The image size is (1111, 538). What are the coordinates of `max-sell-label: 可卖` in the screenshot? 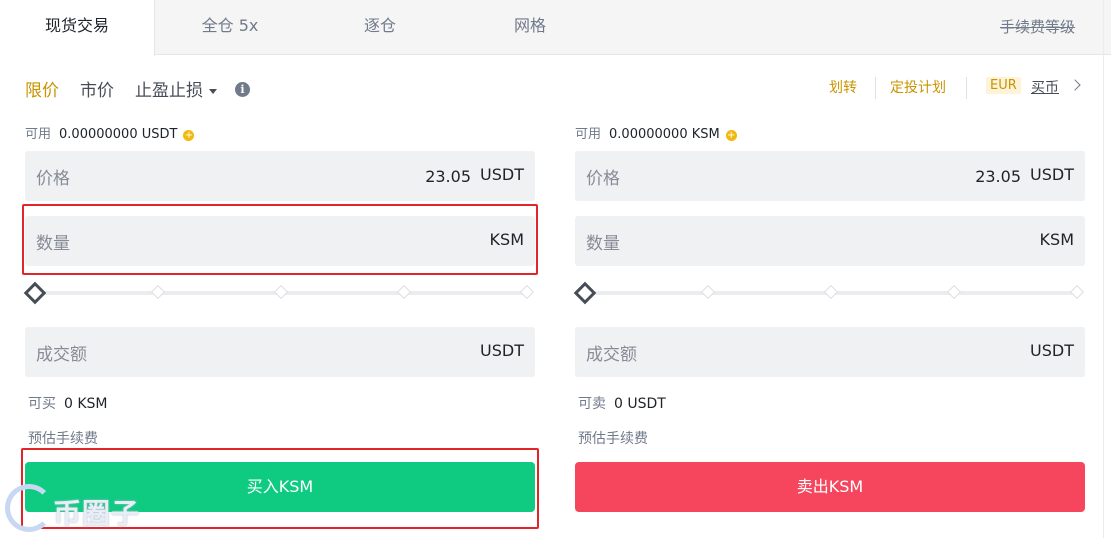 It's located at (592, 404).